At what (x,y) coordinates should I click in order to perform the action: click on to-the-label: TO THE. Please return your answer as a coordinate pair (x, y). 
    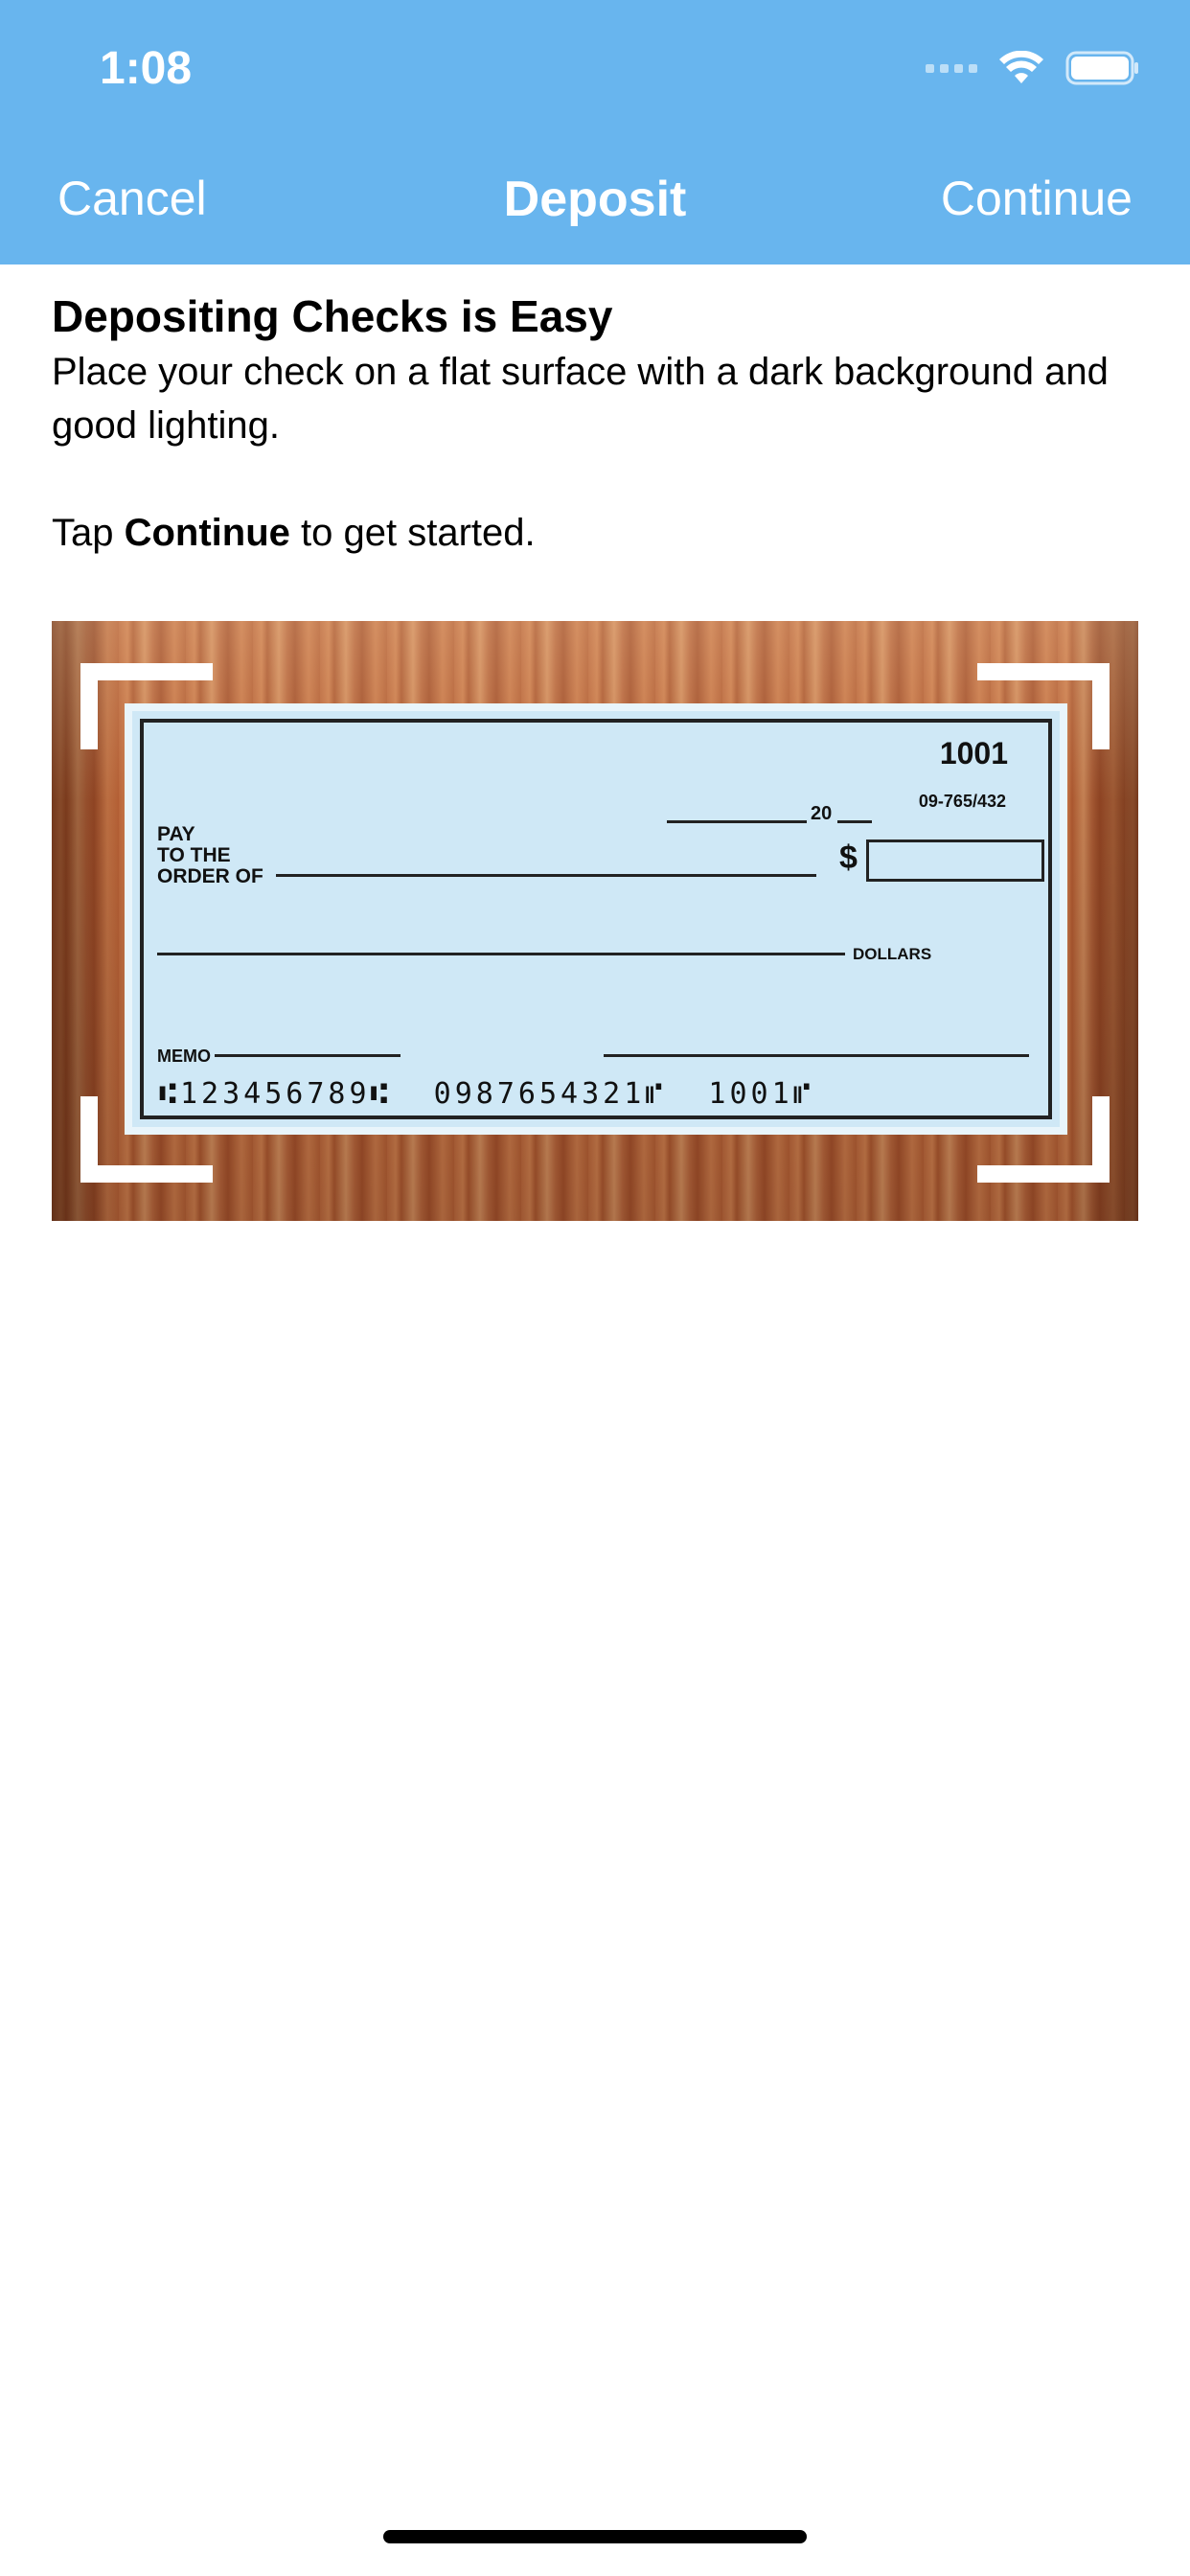
    Looking at the image, I should click on (194, 855).